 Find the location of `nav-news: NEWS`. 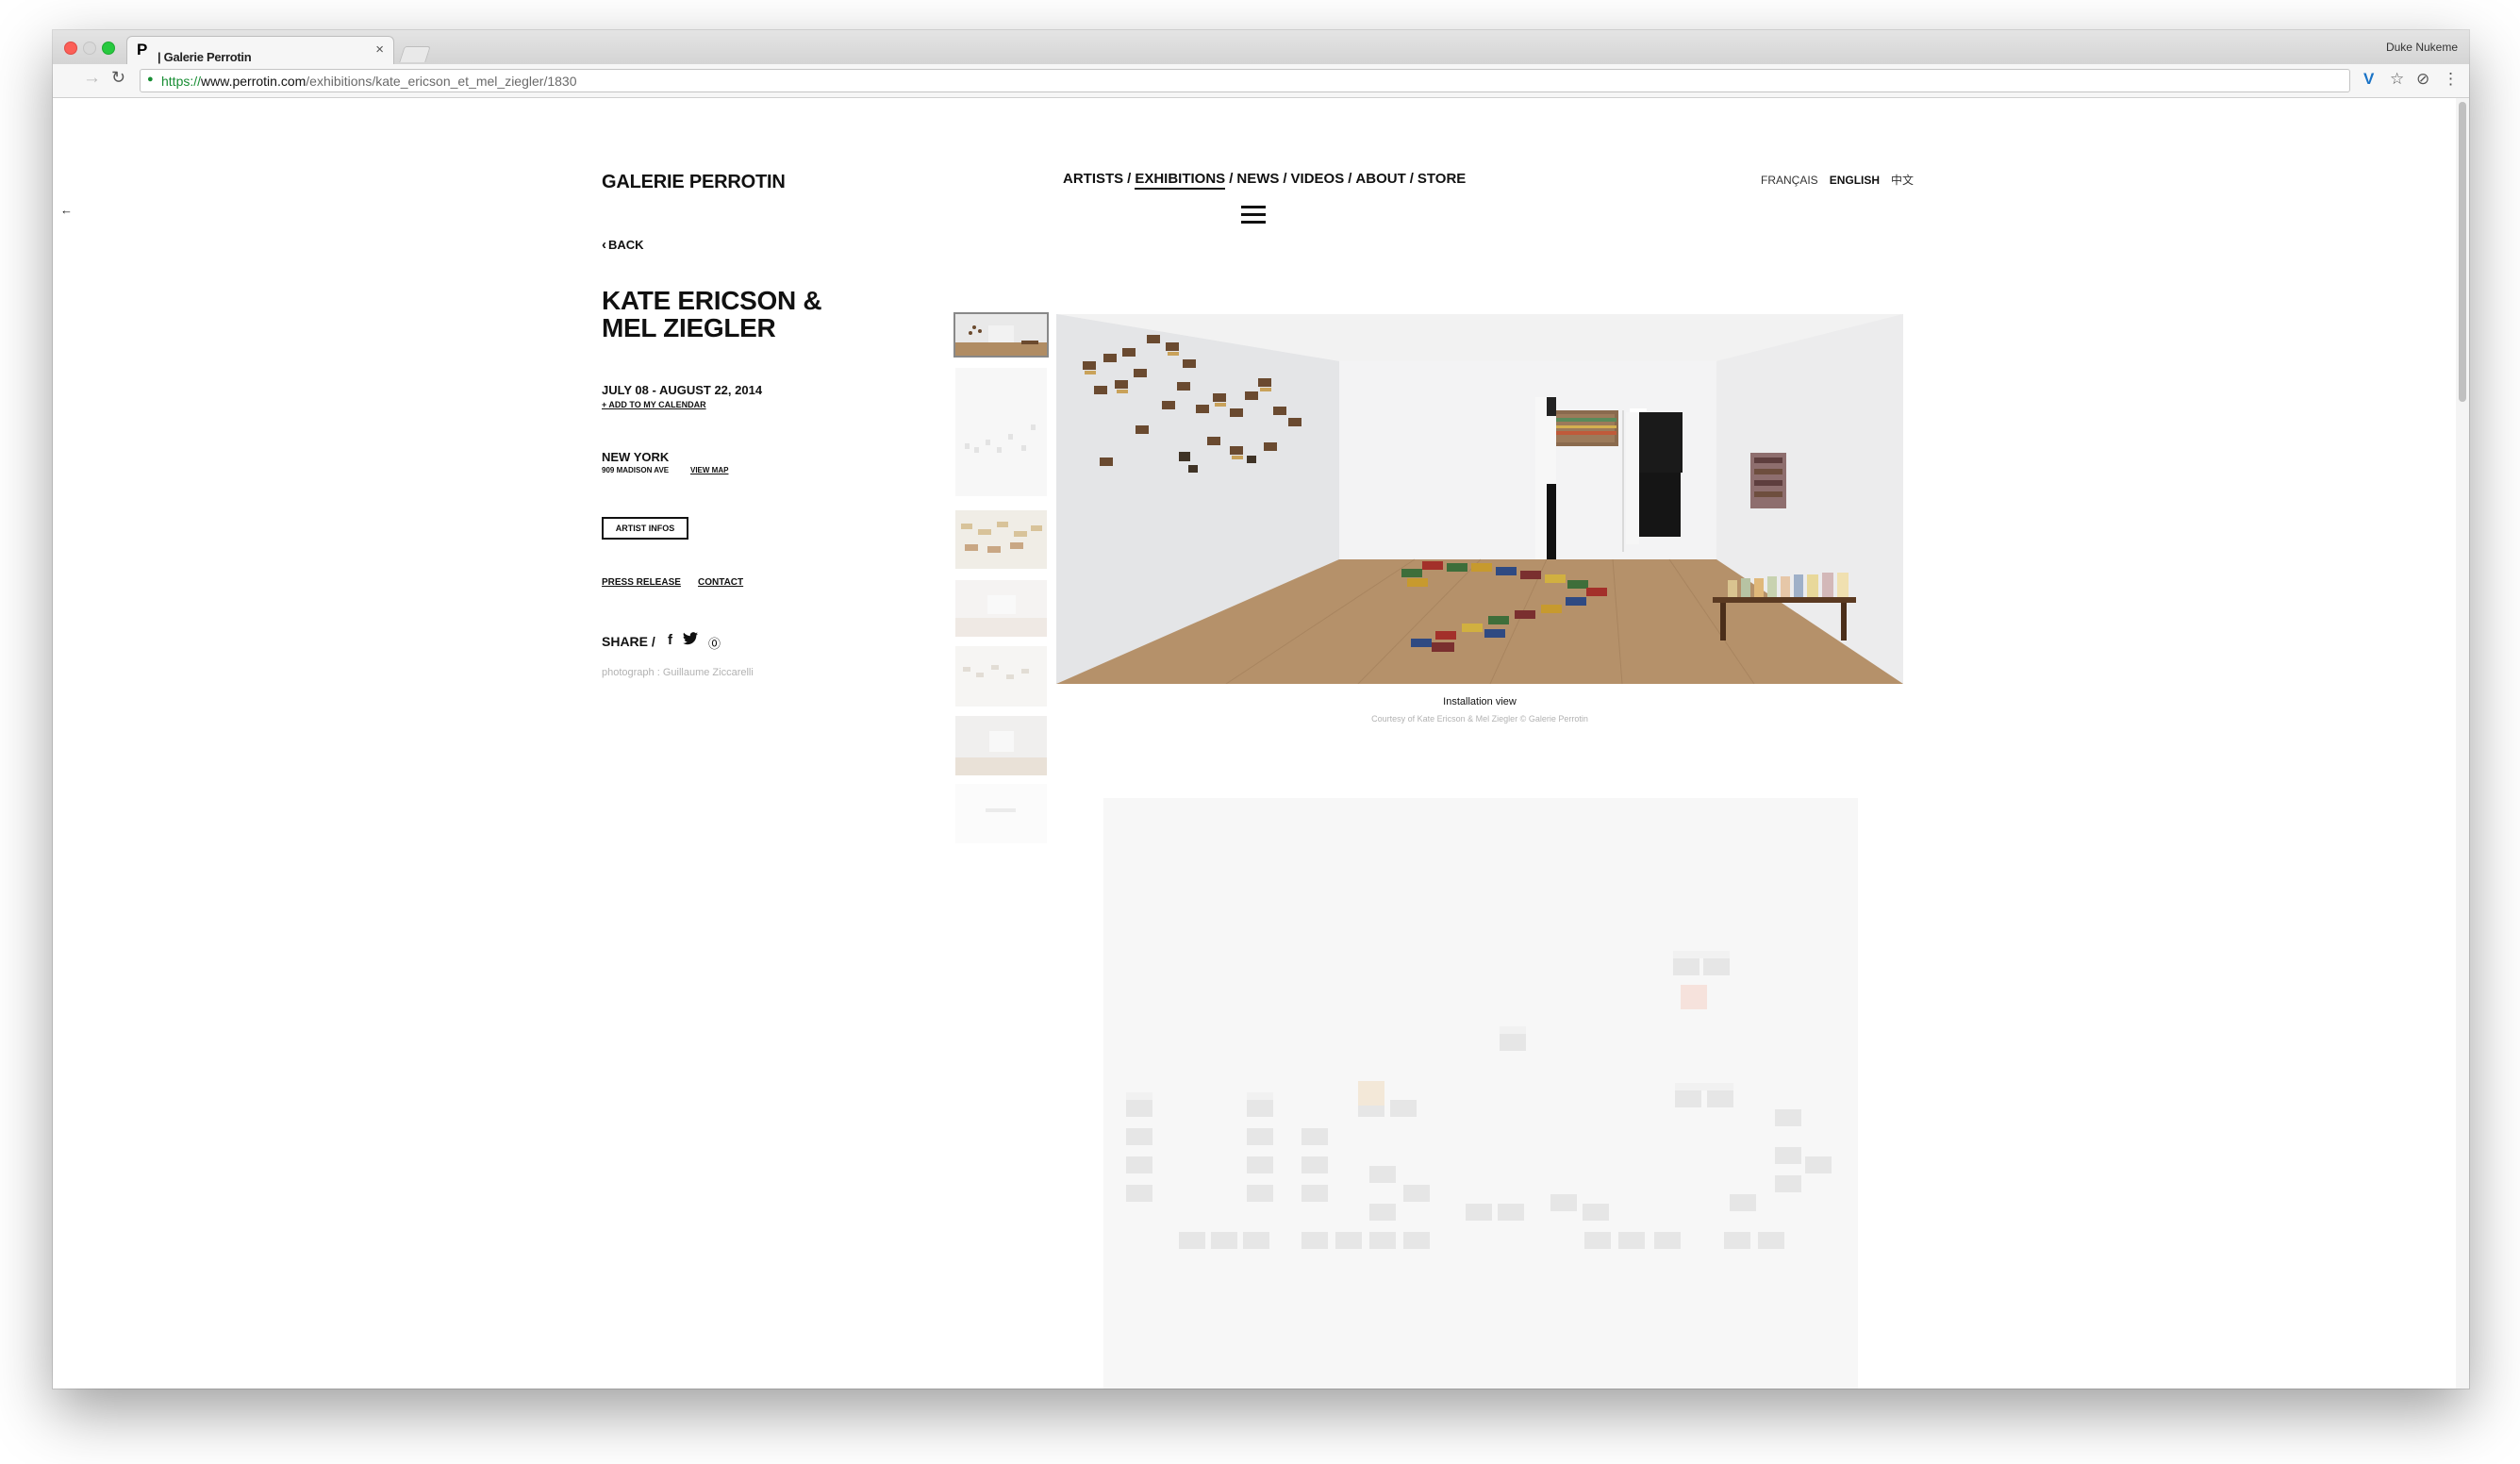

nav-news: NEWS is located at coordinates (1257, 179).